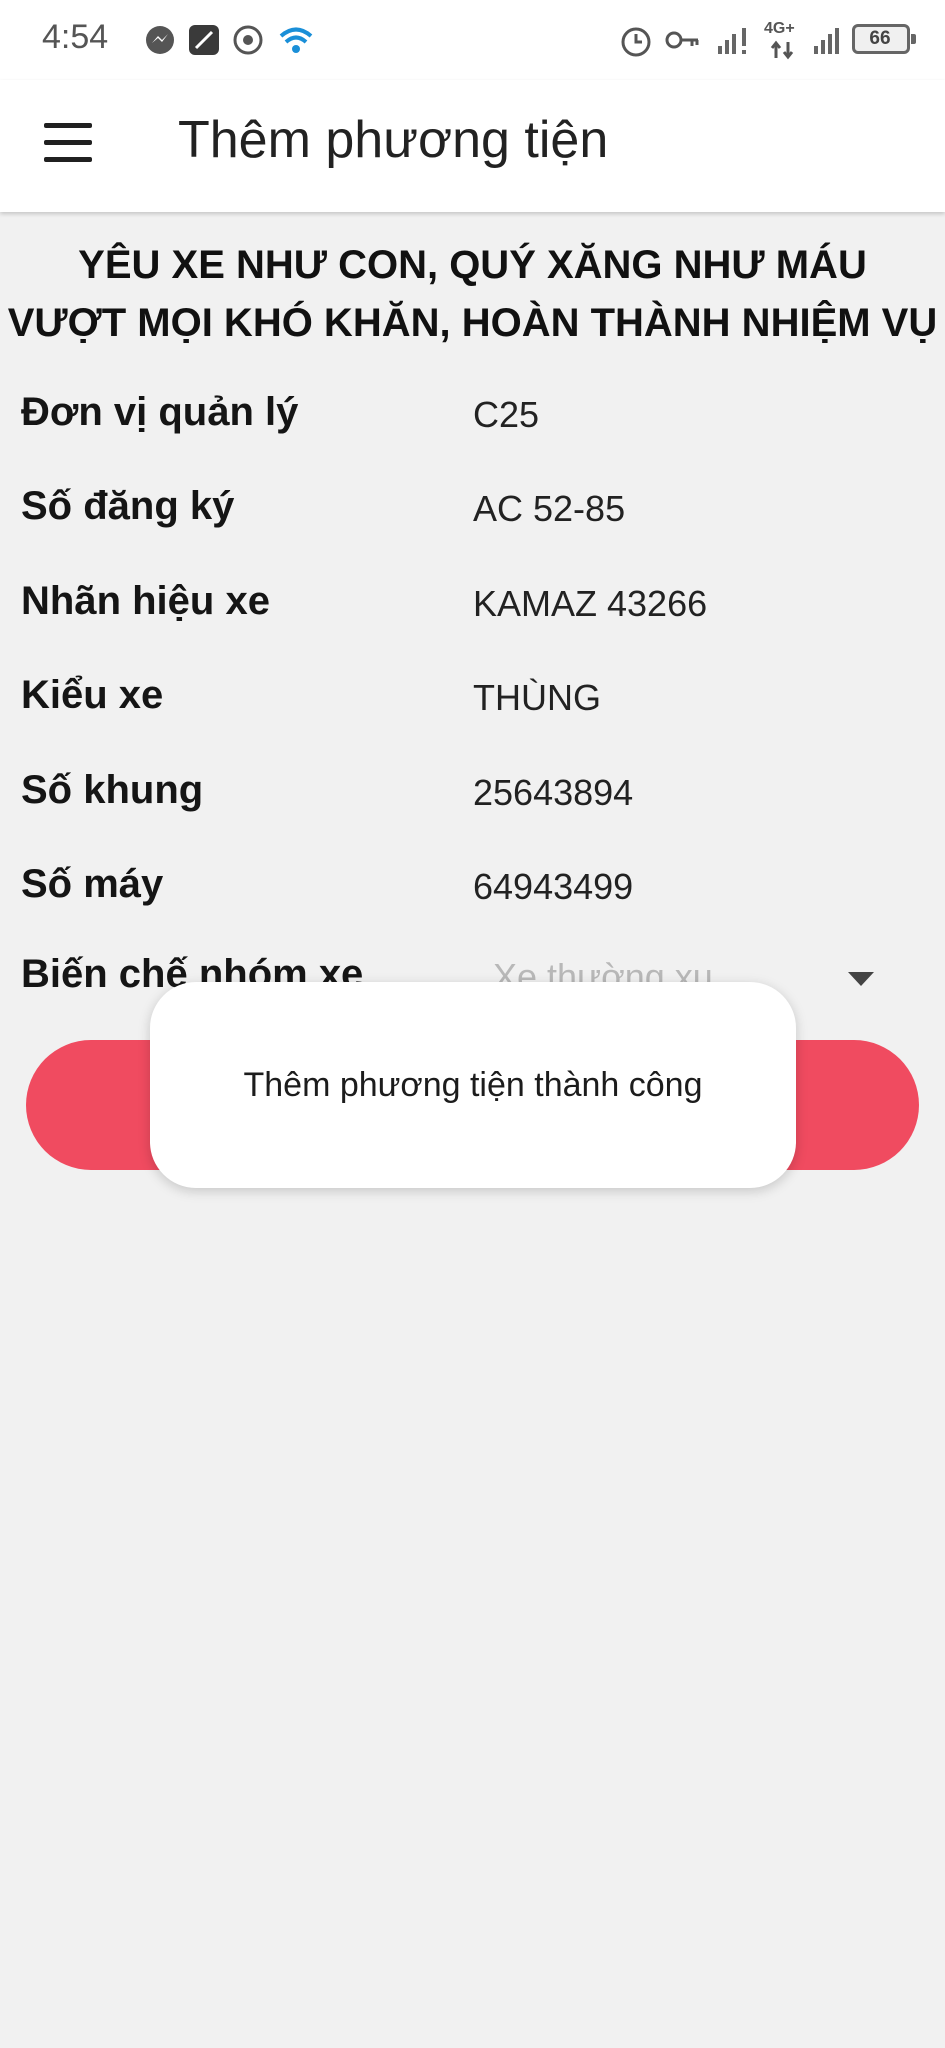  I want to click on status-time: 4:54, so click(75, 37).